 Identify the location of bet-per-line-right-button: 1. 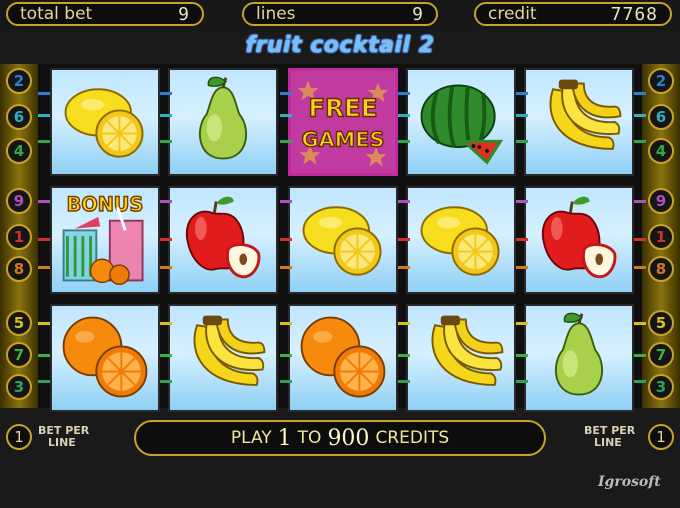
(661, 437).